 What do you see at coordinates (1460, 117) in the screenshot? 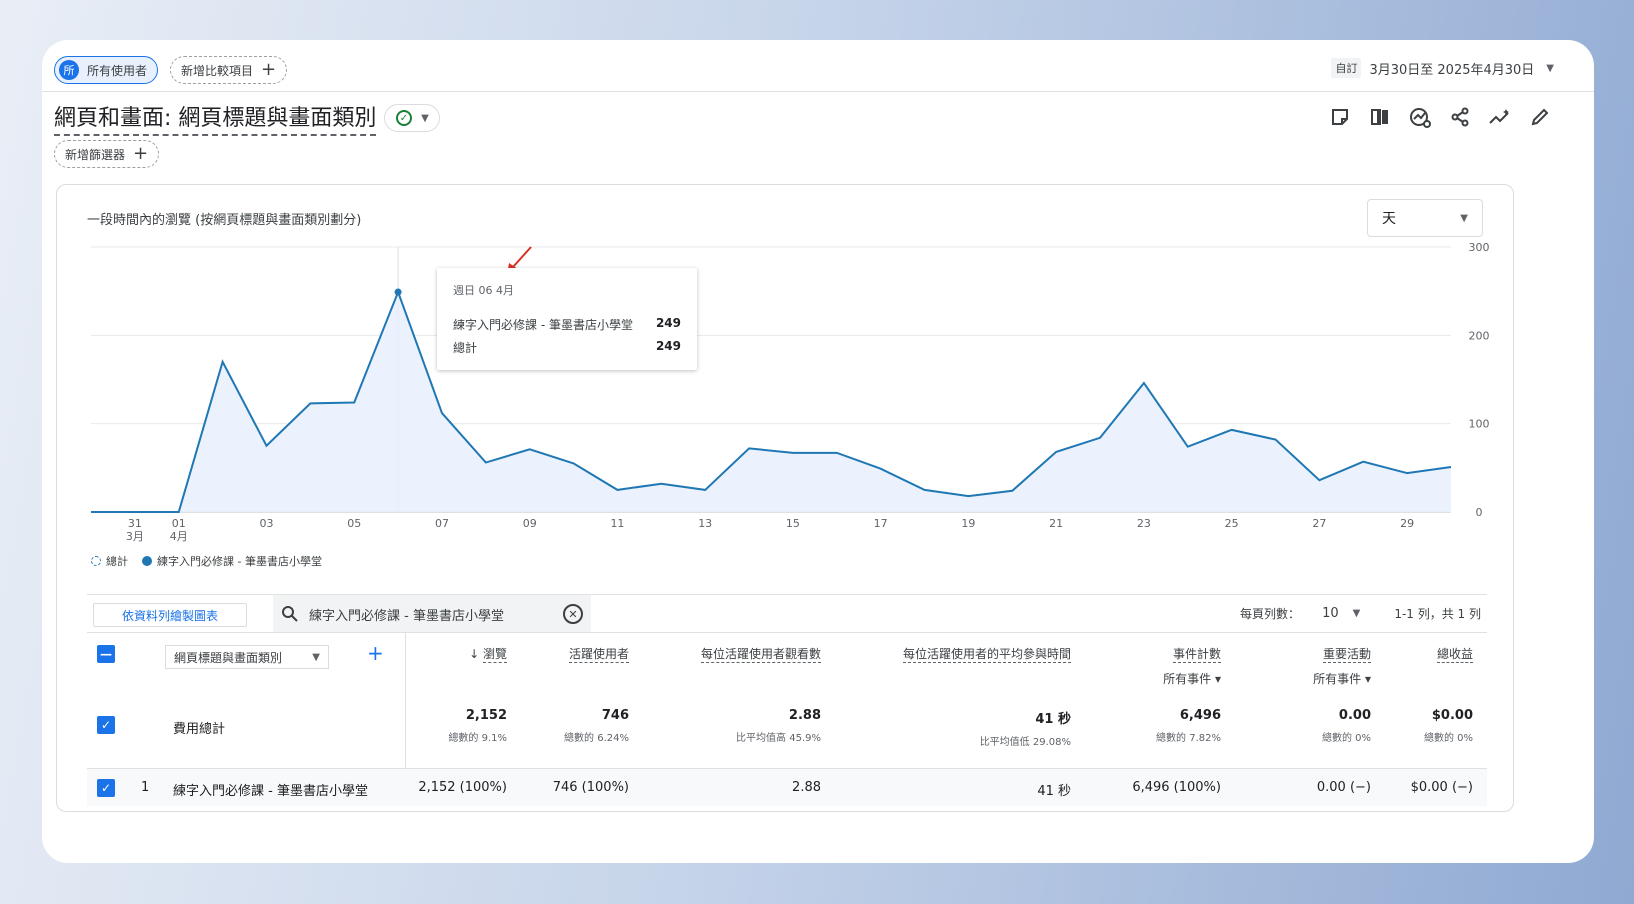
I see `share-button` at bounding box center [1460, 117].